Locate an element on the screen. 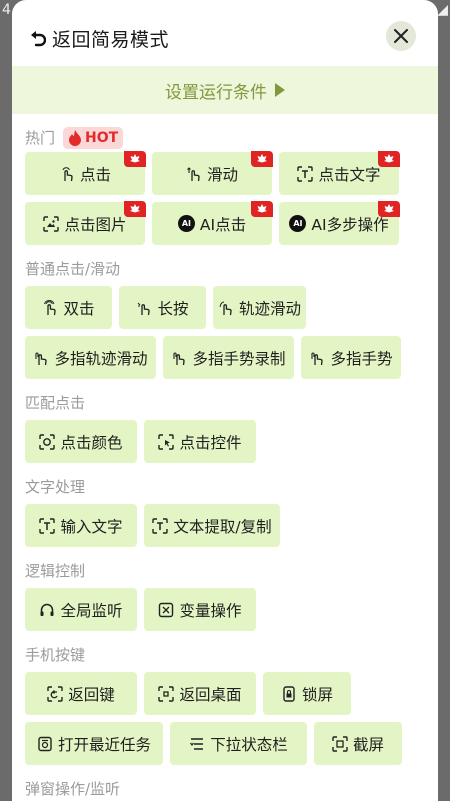  section-keys-label: 手机按键 is located at coordinates (55, 655).